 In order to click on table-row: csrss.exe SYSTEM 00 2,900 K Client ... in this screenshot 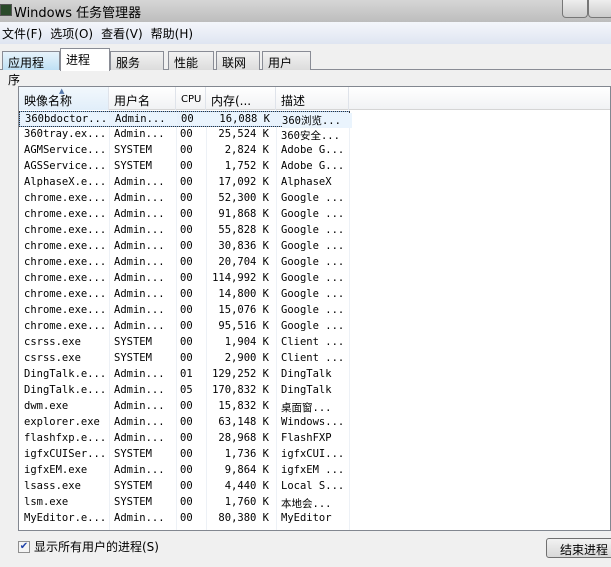, I will do `click(314, 359)`.